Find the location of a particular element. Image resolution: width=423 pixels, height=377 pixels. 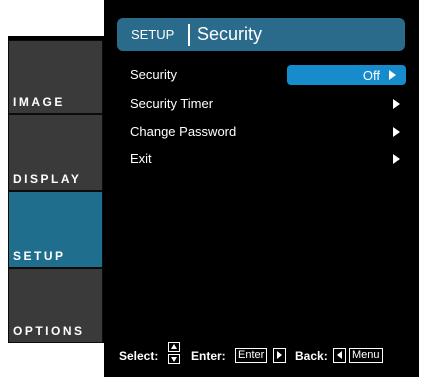

security-value: Off is located at coordinates (371, 75).